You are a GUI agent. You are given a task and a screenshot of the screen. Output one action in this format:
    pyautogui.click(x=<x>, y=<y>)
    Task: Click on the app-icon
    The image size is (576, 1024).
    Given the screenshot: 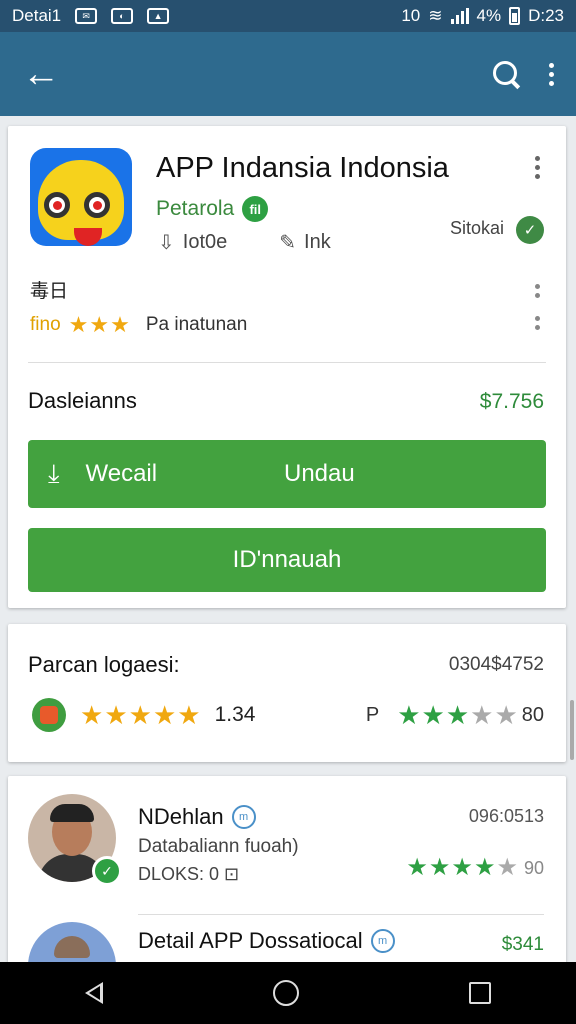 What is the action you would take?
    pyautogui.click(x=81, y=197)
    